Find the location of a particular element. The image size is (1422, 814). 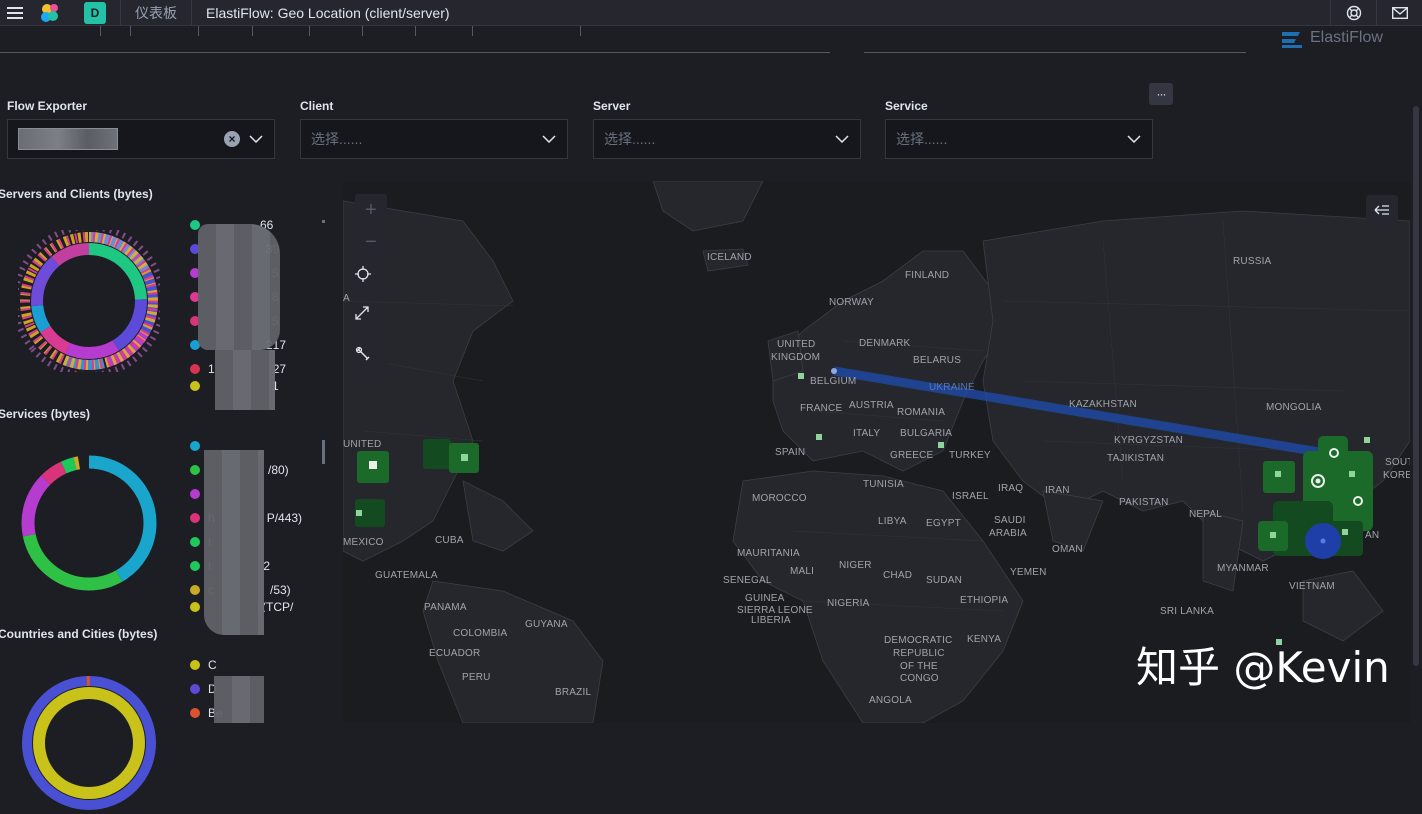

map-label: IRAN is located at coordinates (1057, 490).